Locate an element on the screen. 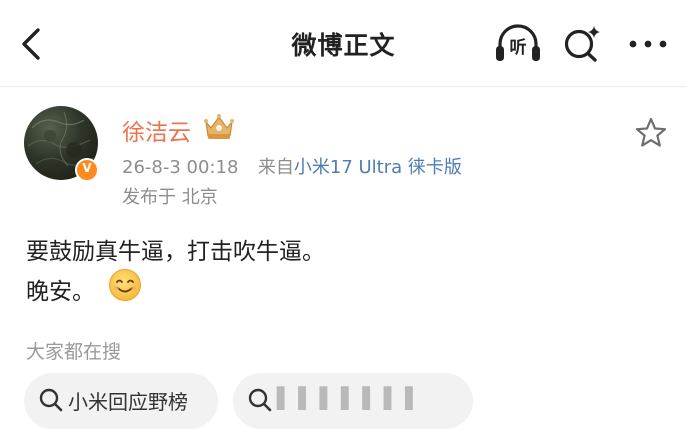 This screenshot has width=687, height=429. more-options-button is located at coordinates (648, 44).